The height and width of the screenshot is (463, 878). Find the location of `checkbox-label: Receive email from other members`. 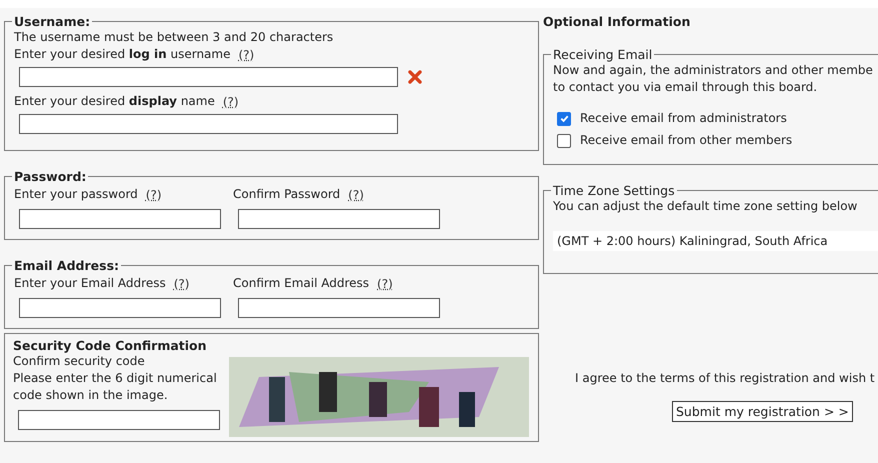

checkbox-label: Receive email from other members is located at coordinates (687, 140).